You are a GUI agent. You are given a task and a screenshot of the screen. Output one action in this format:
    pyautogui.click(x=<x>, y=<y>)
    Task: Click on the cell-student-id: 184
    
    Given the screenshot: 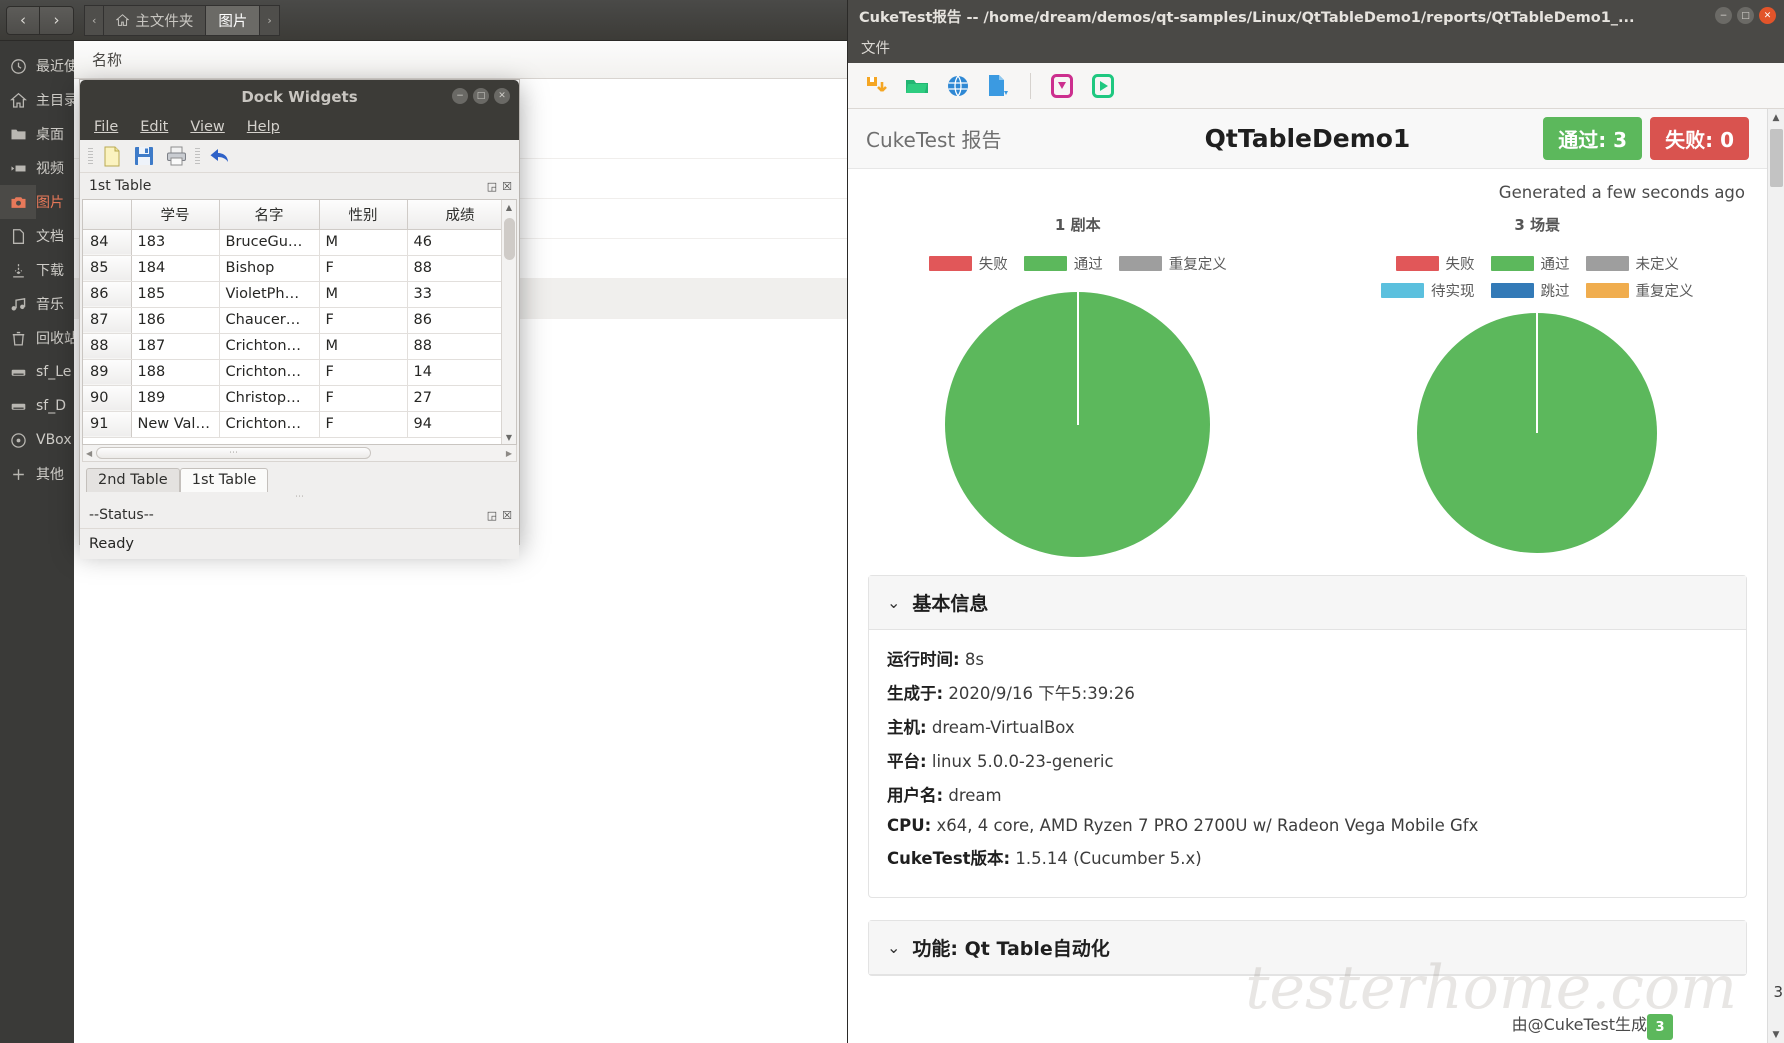 What is the action you would take?
    pyautogui.click(x=175, y=268)
    